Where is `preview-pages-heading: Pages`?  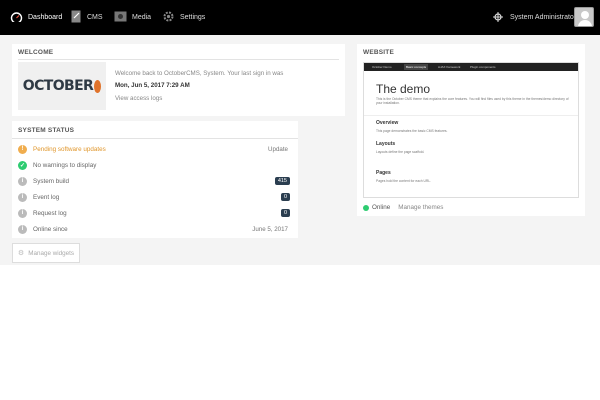
preview-pages-heading: Pages is located at coordinates (383, 173).